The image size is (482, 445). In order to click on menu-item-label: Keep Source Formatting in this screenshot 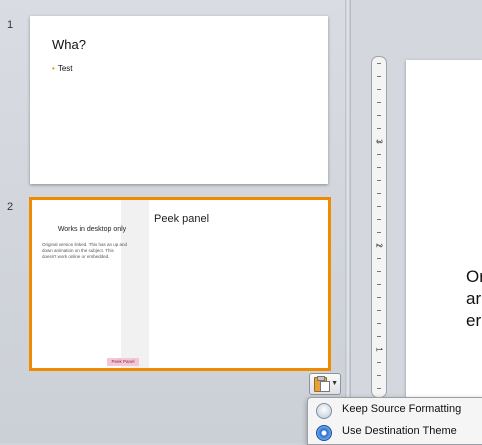, I will do `click(402, 409)`.